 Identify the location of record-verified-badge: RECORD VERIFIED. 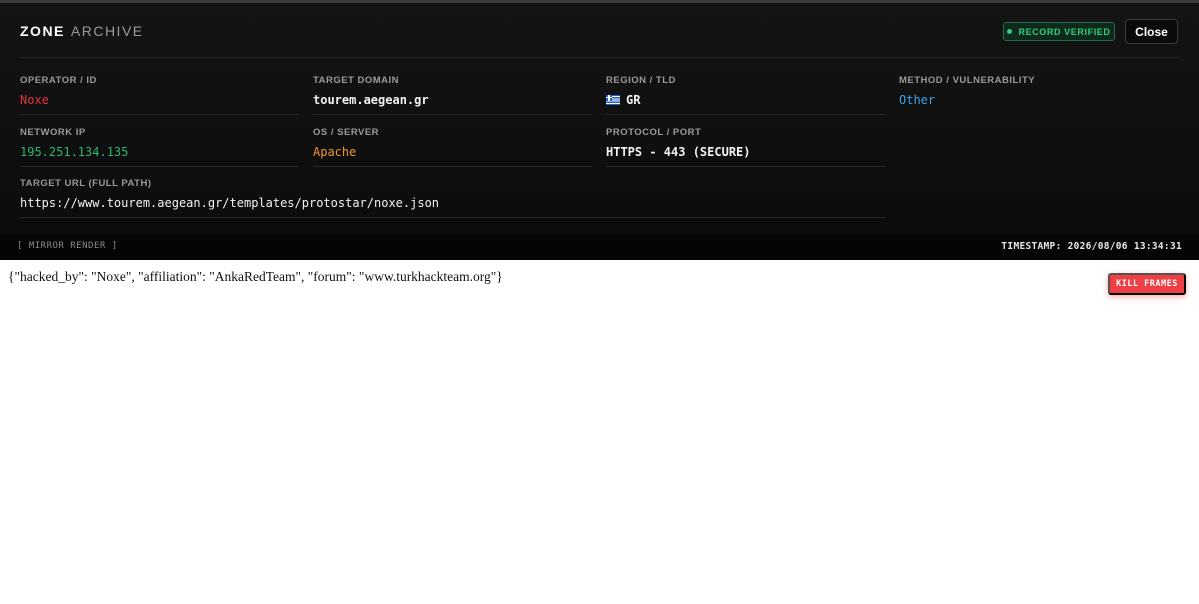
(1059, 31).